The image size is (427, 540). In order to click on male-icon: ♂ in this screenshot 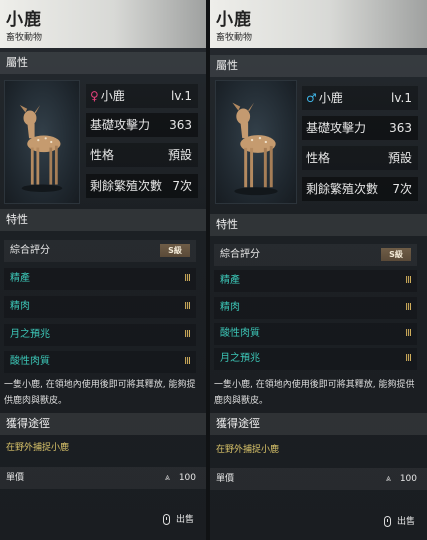, I will do `click(311, 98)`.